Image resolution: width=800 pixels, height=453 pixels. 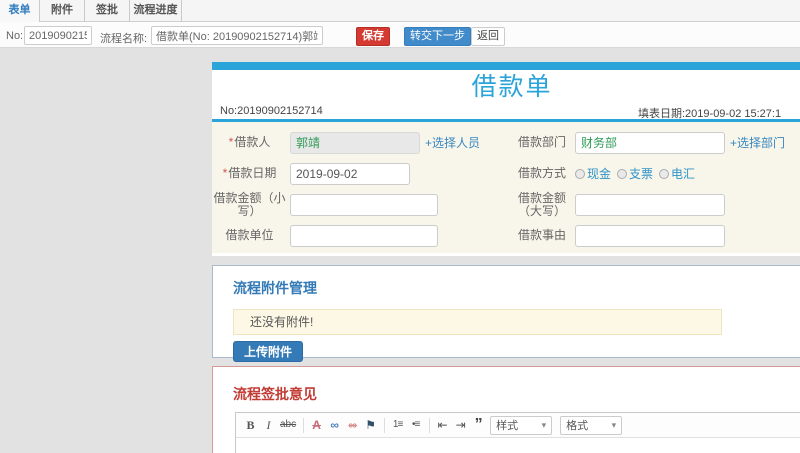 What do you see at coordinates (521, 425) in the screenshot?
I see `style-select: 样式 ▾` at bounding box center [521, 425].